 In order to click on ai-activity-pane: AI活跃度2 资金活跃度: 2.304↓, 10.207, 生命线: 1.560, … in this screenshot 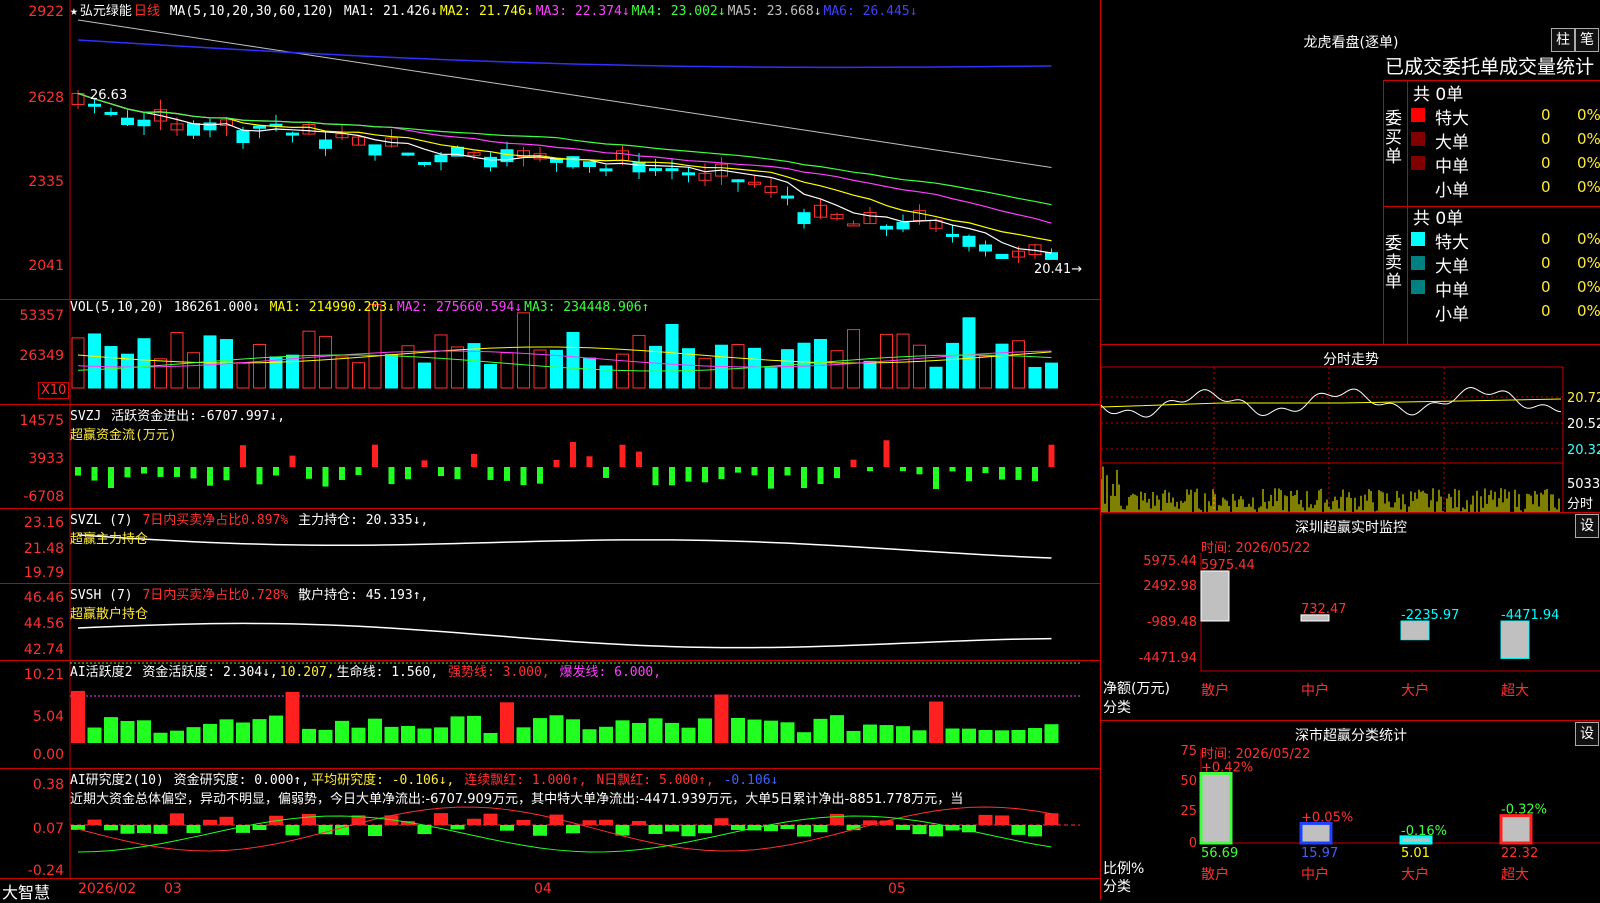, I will do `click(550, 715)`.